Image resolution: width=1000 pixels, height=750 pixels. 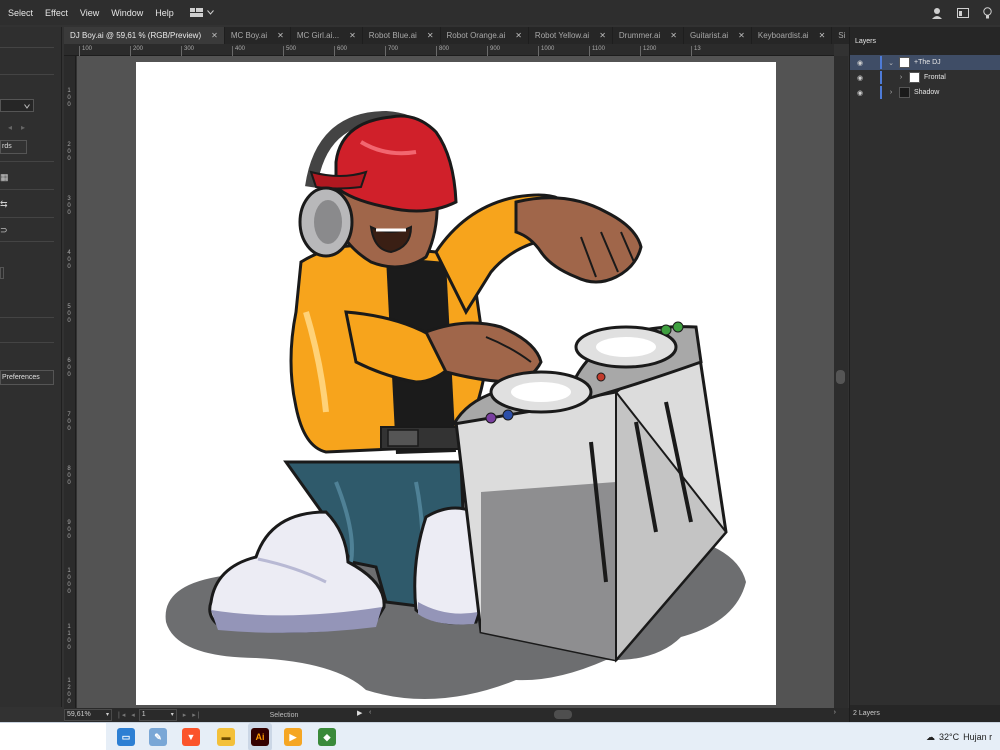 I want to click on artboard-nav-arrows: ◂▸, so click(x=21, y=127).